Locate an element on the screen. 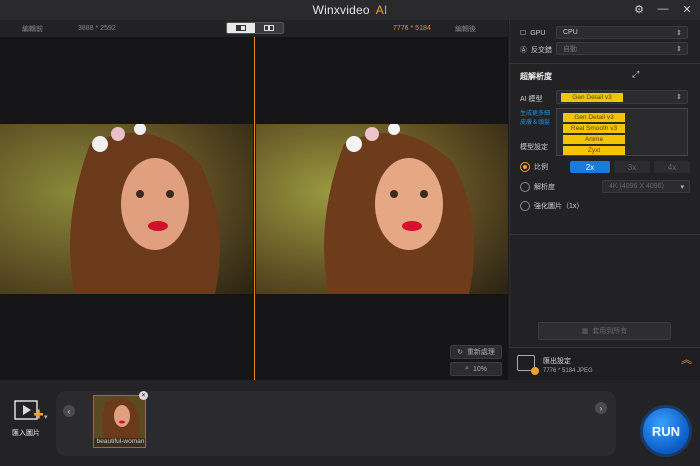 This screenshot has height=466, width=700. export-settings: 匯出設定 7776 * 5184 JPEG ︽ is located at coordinates (604, 363).